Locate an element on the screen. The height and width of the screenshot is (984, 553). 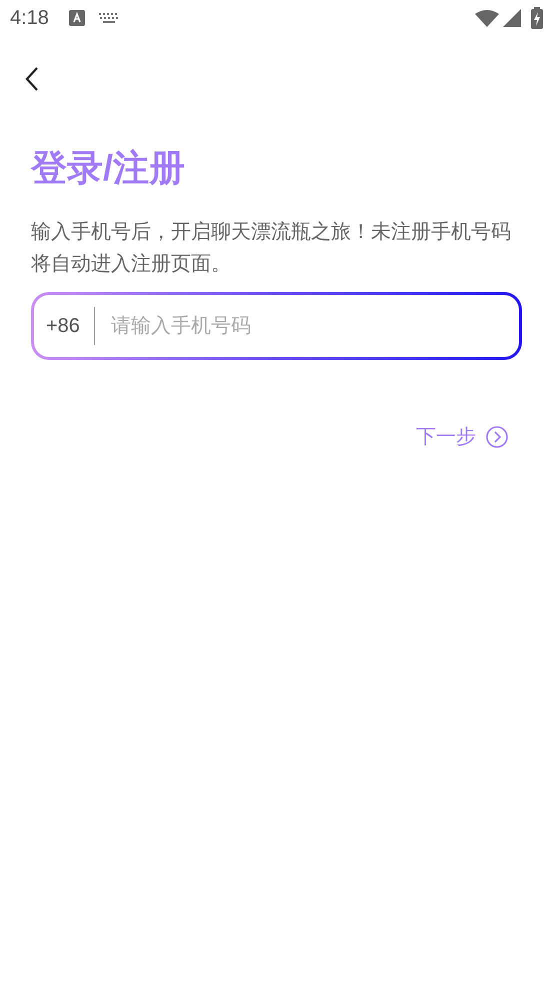
signal-icon is located at coordinates (512, 18).